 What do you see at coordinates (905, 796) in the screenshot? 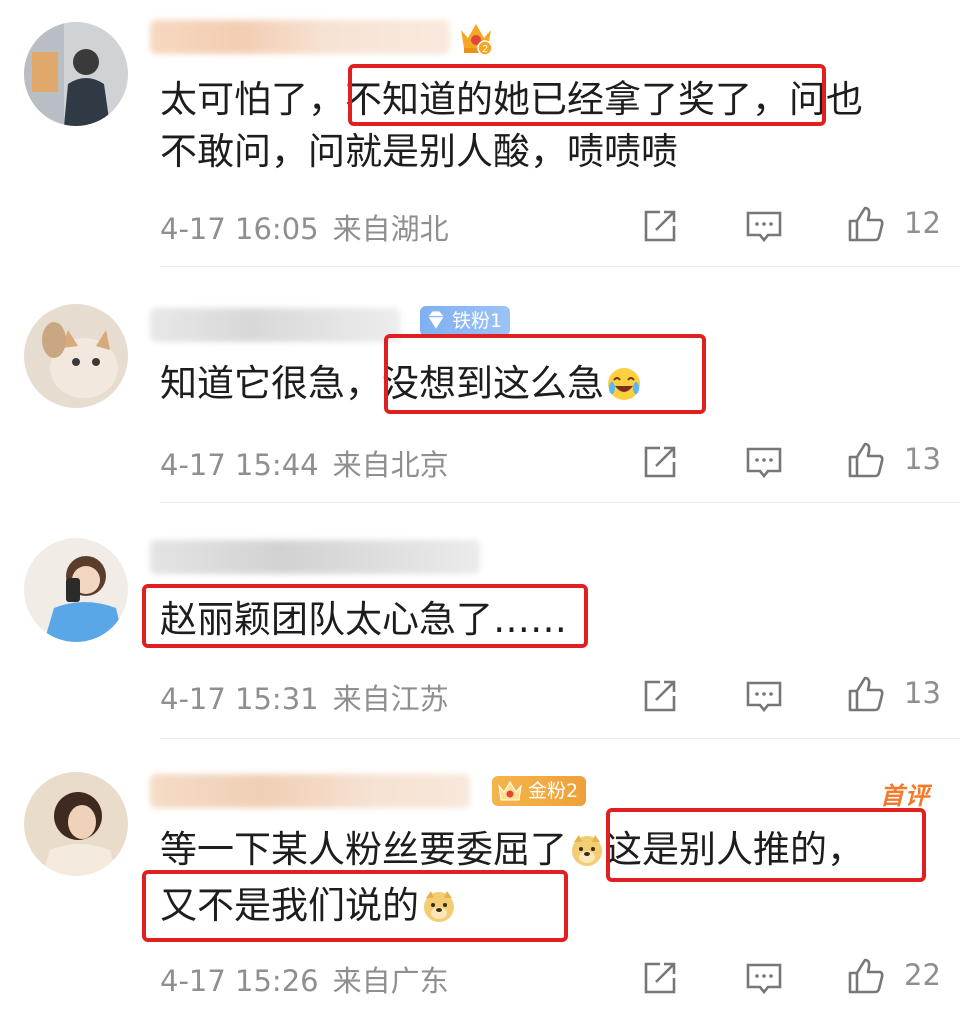
I see `first-comment-tag: 首评` at bounding box center [905, 796].